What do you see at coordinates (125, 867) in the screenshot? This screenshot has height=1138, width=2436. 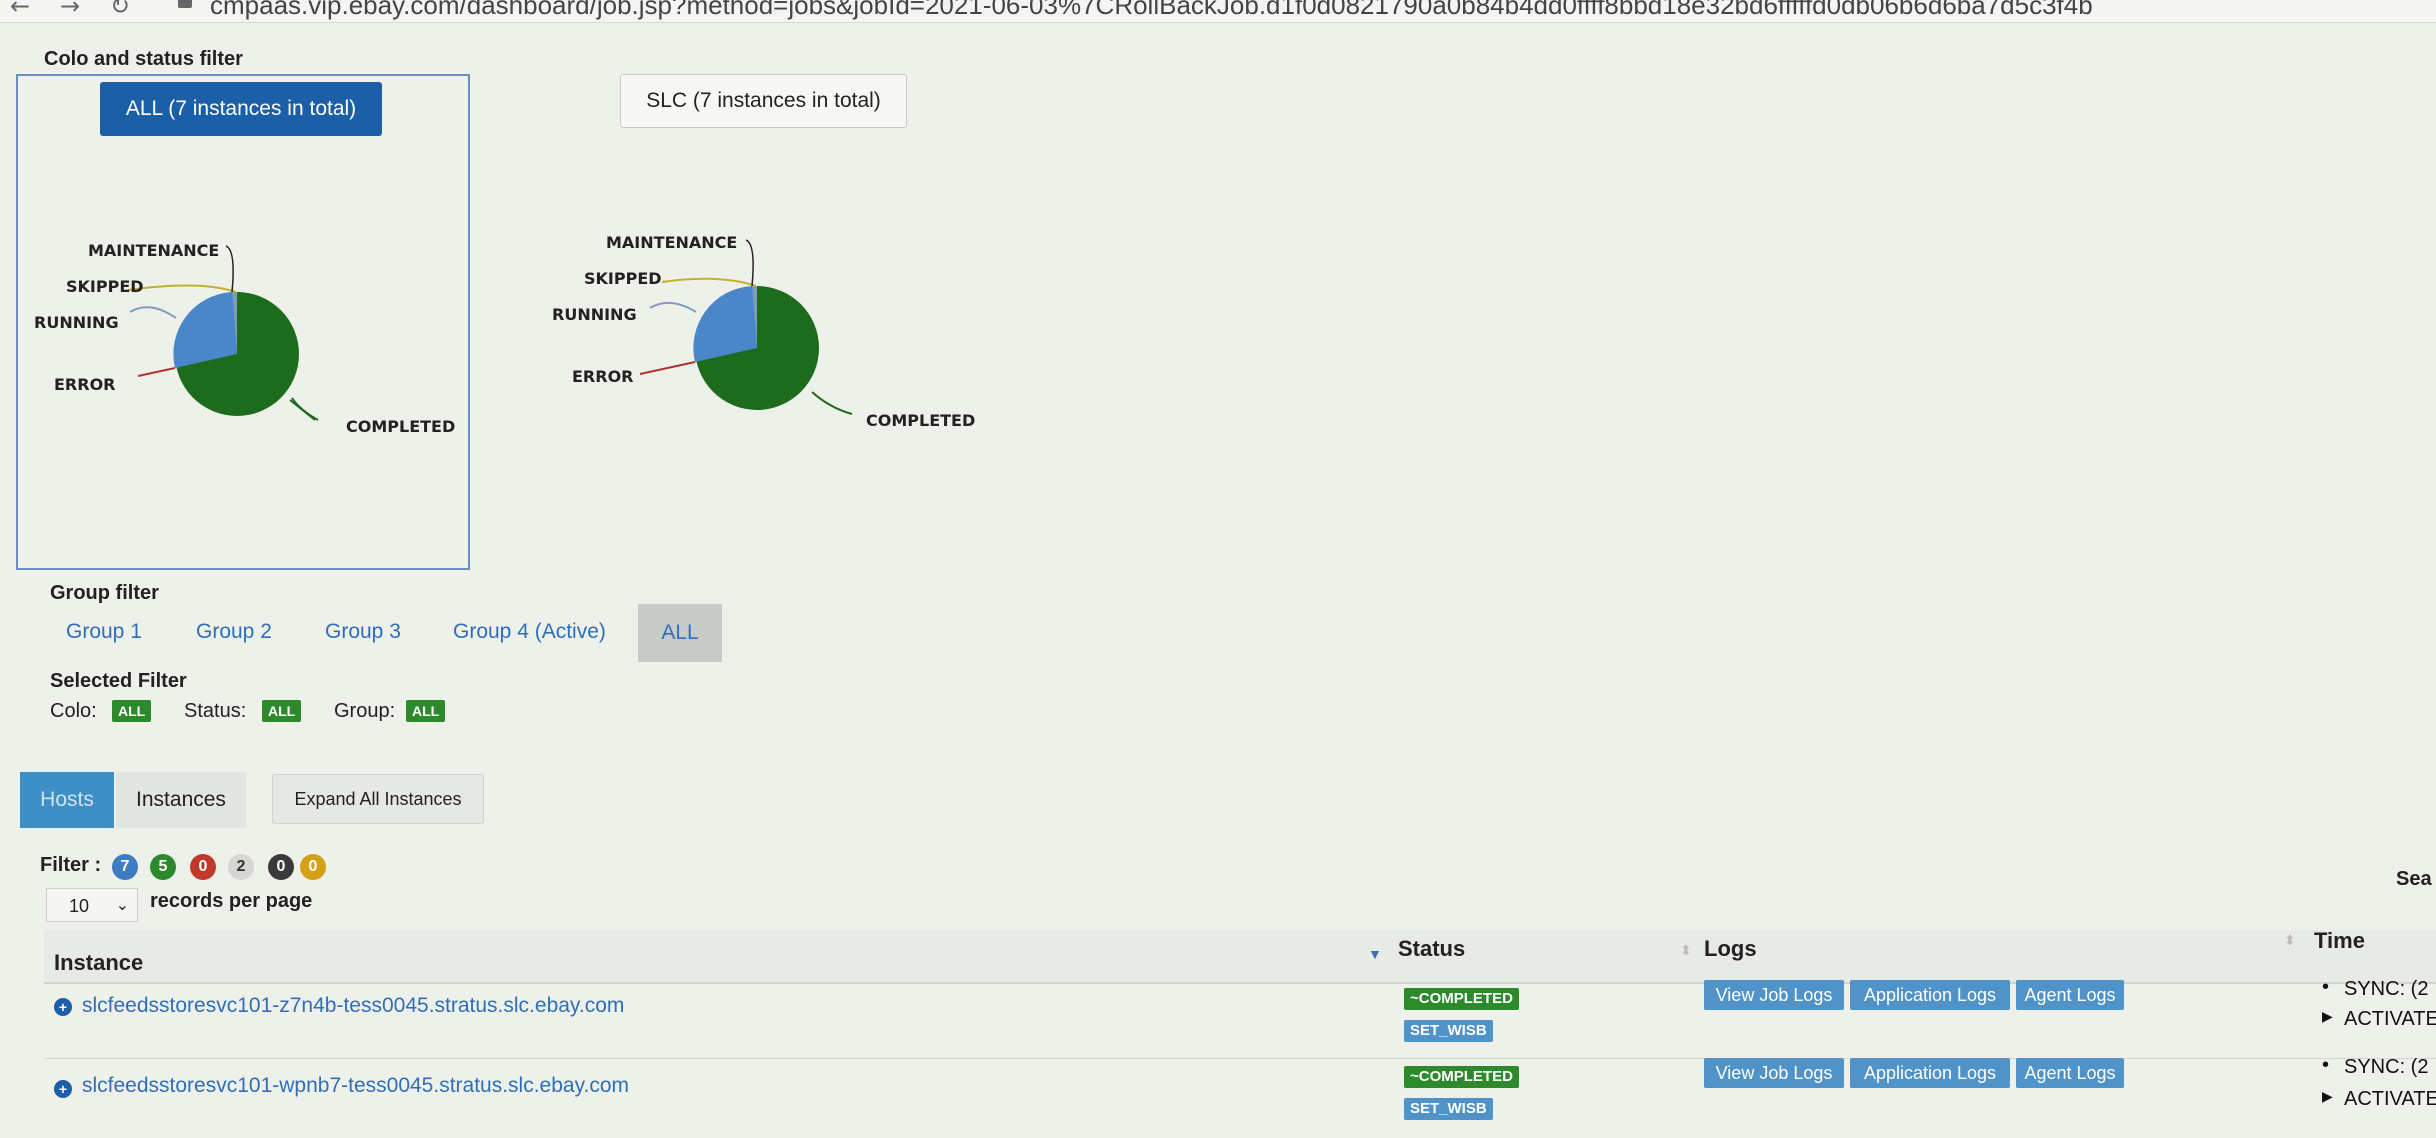 I see `filter-count-0: 7` at bounding box center [125, 867].